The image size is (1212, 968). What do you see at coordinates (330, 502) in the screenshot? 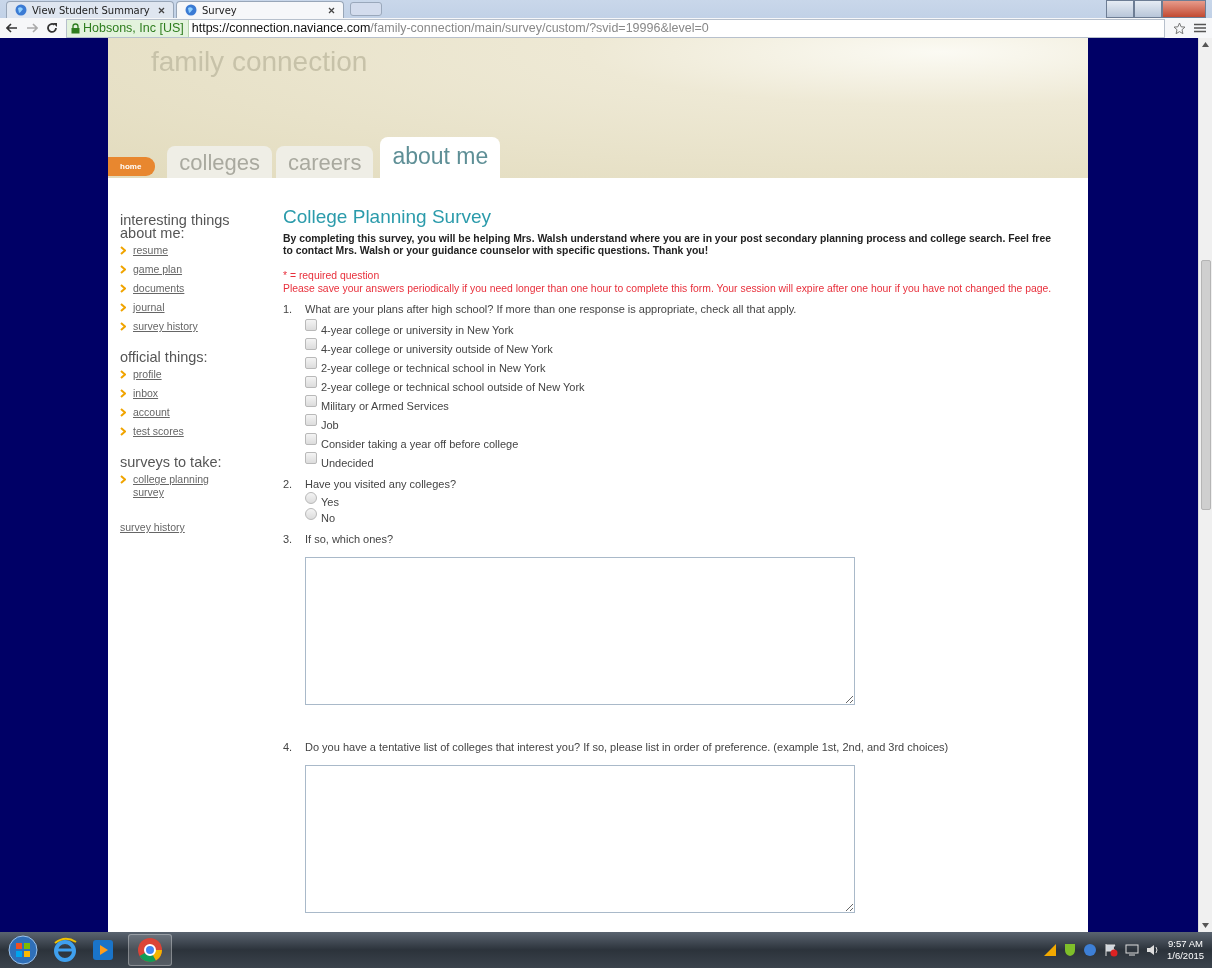
I see `option-label: Yes` at bounding box center [330, 502].